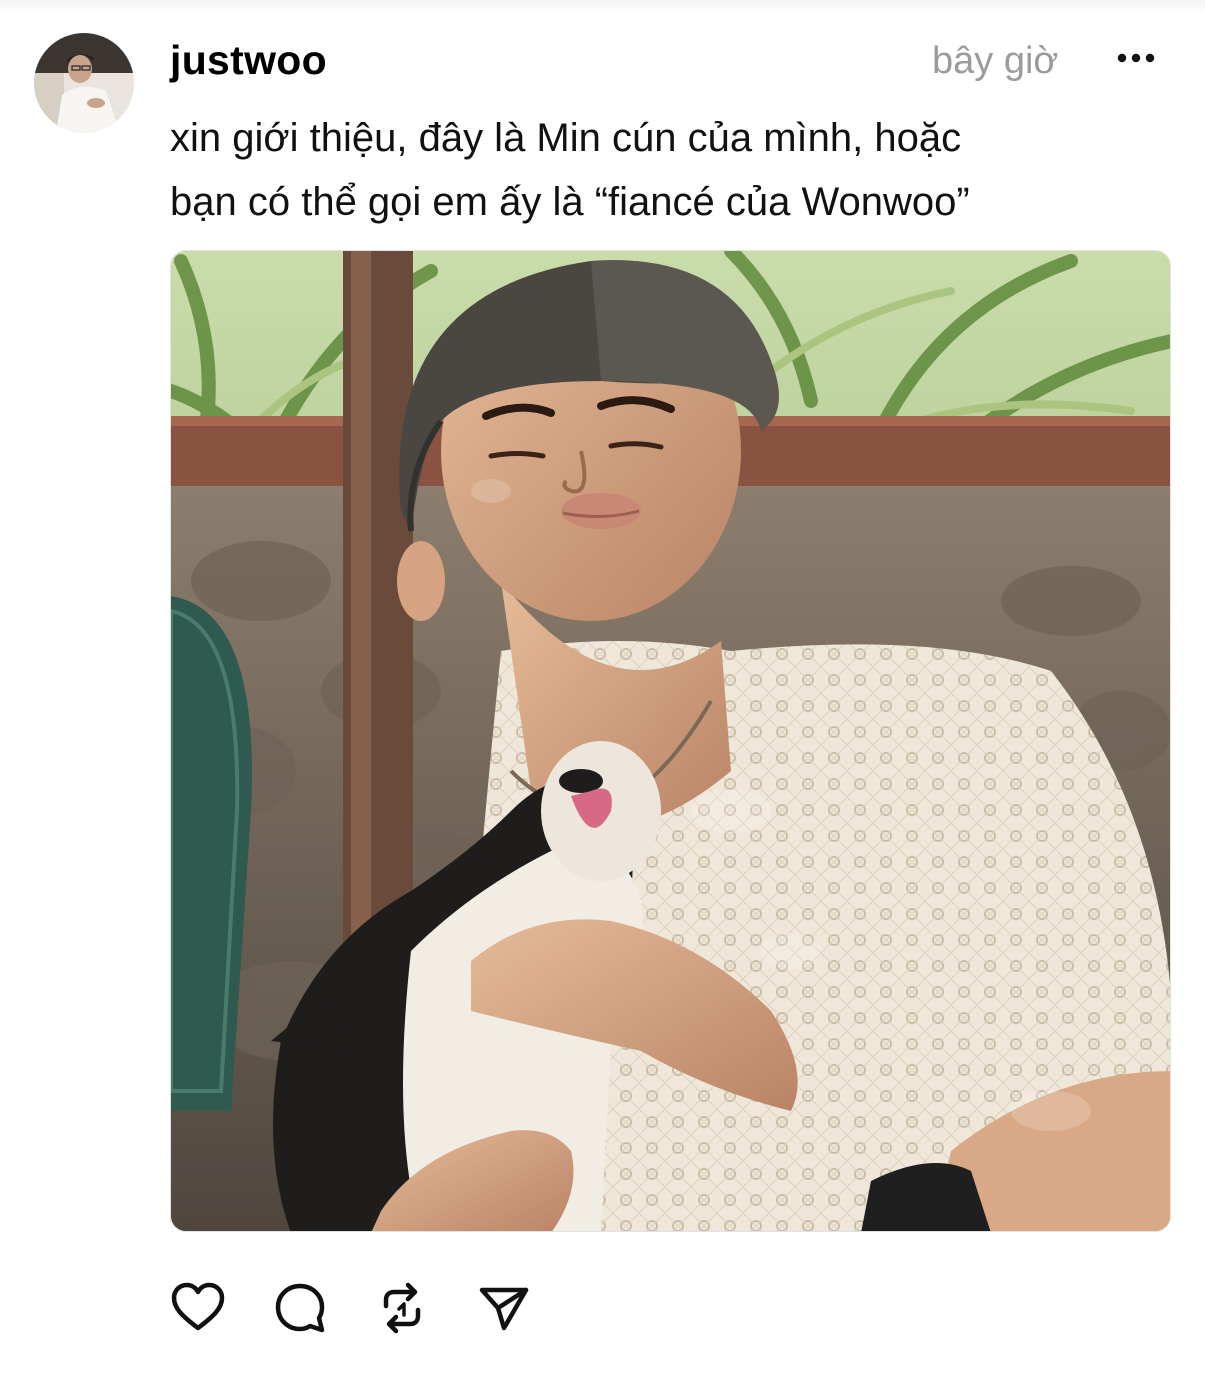  I want to click on avatar-image, so click(84, 83).